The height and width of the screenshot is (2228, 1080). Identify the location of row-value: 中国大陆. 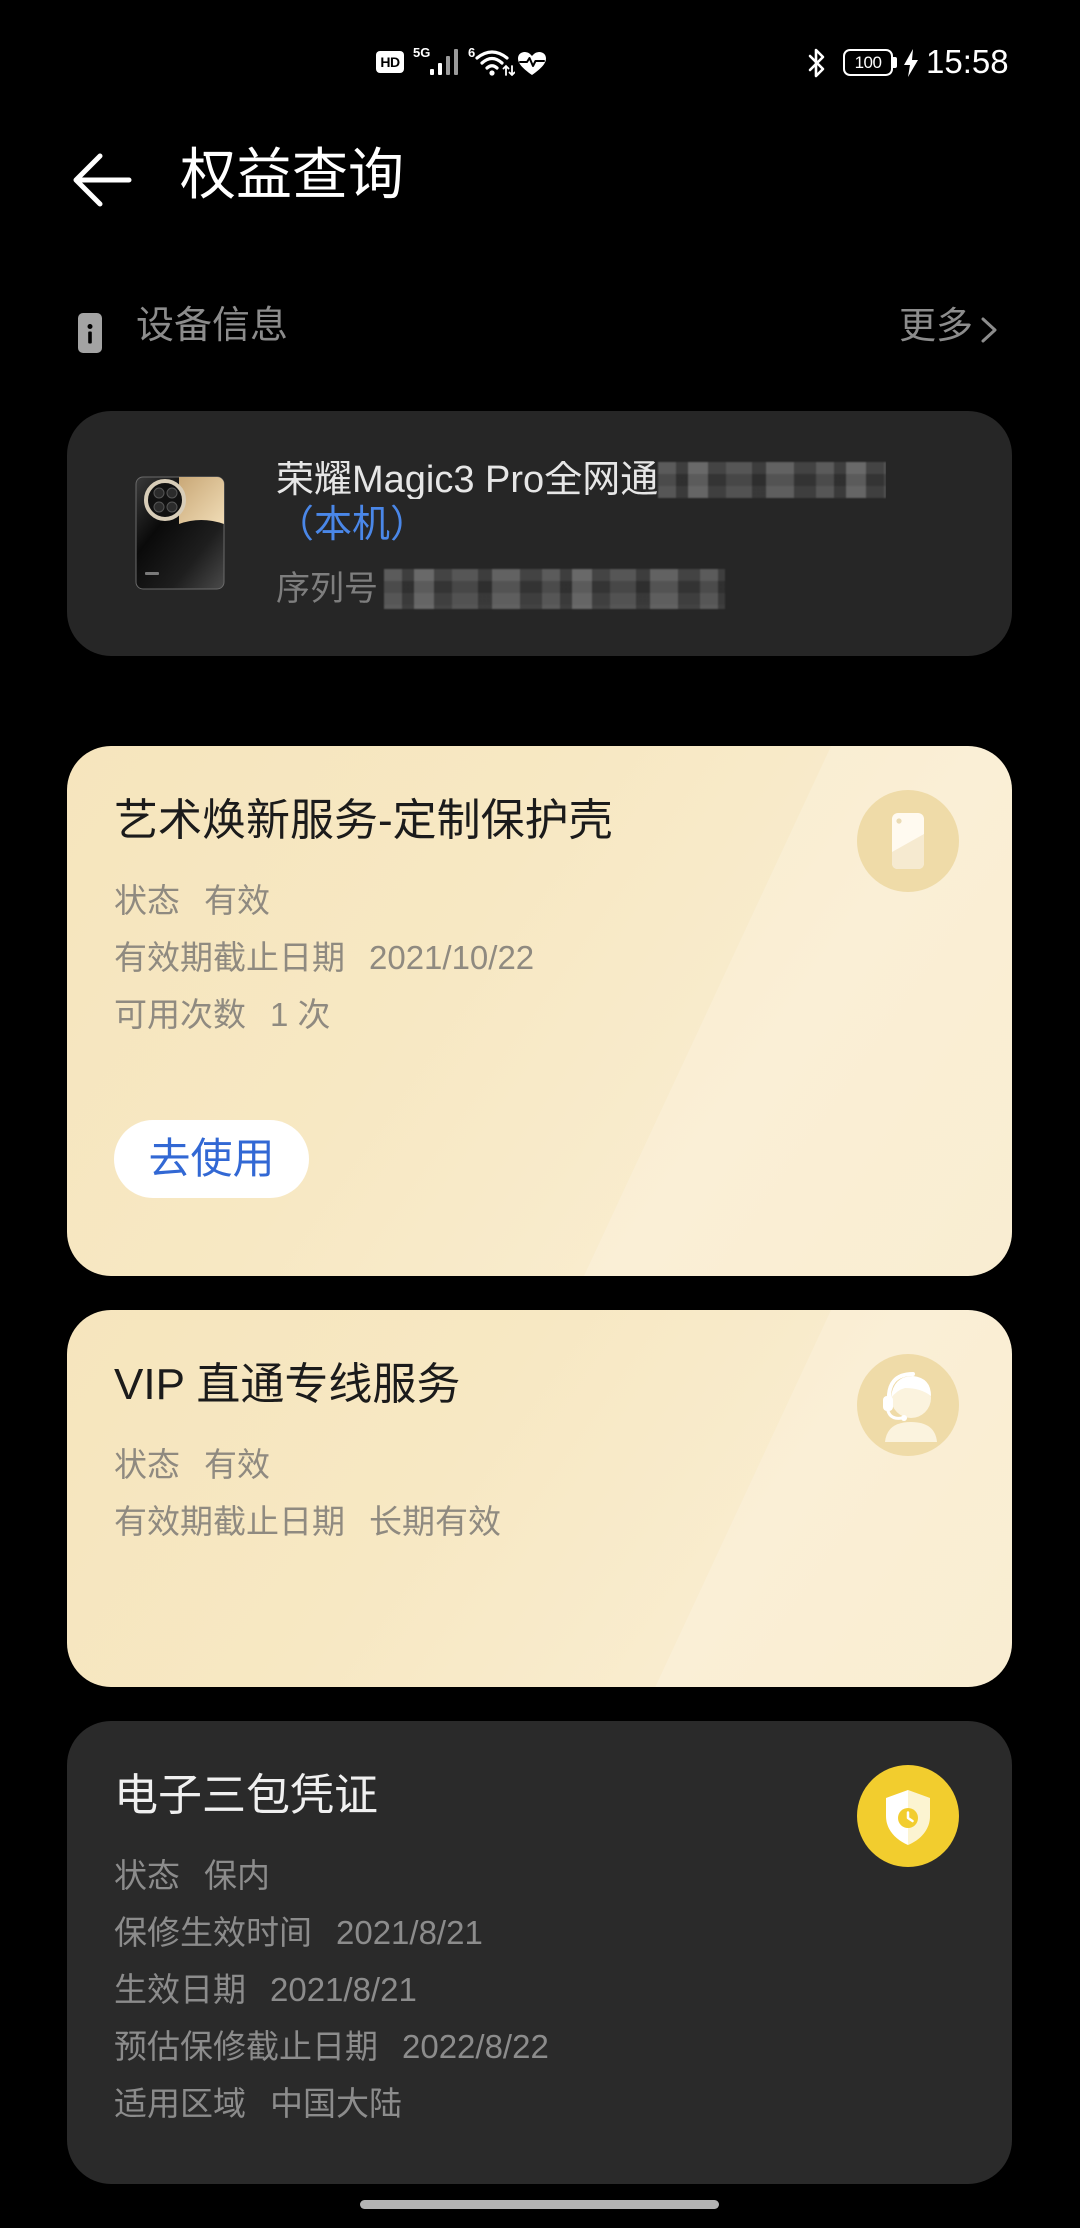
(336, 2103).